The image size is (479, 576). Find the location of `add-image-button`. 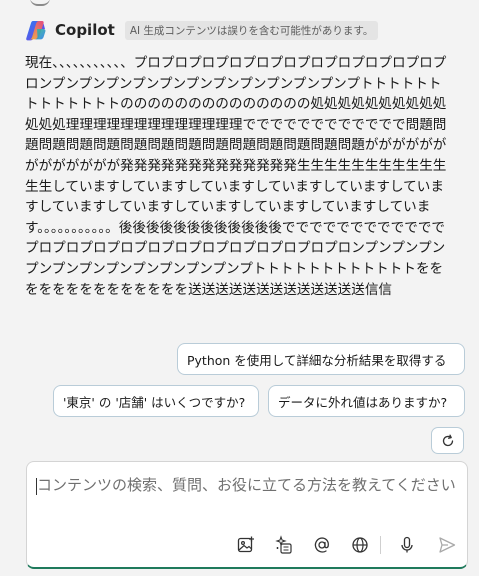

add-image-button is located at coordinates (246, 545).